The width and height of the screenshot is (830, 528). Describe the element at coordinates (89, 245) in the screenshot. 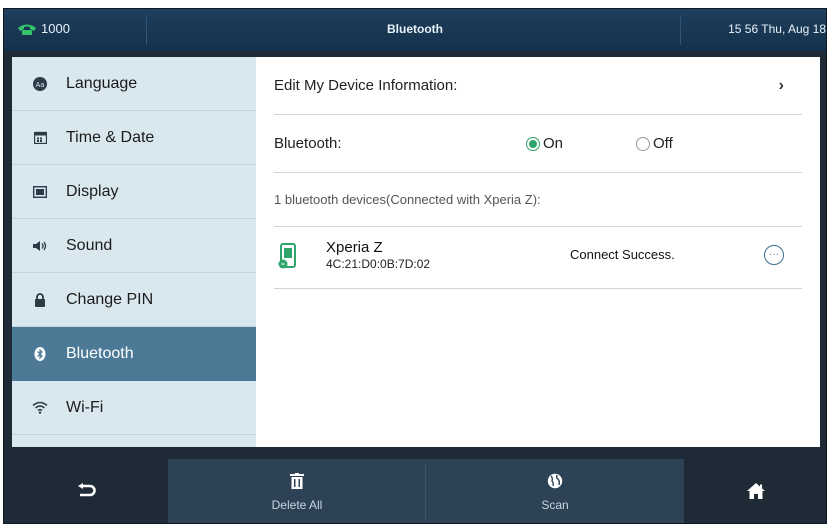

I see `sidebar-item-label: Sound` at that location.